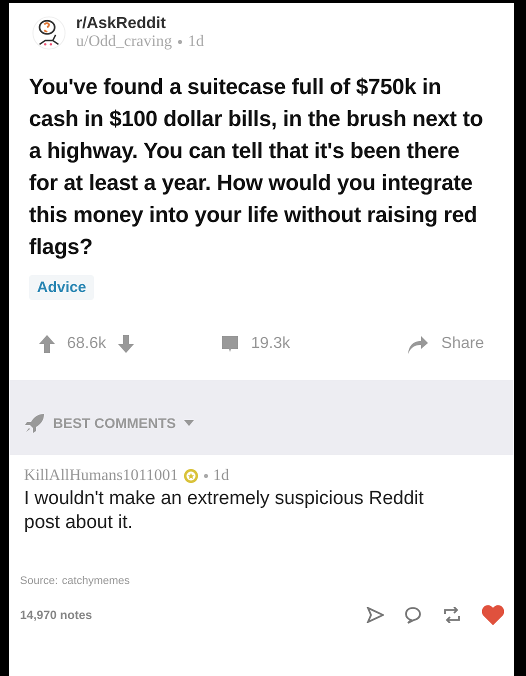  Describe the element at coordinates (221, 476) in the screenshot. I see `comment-age: 1d` at that location.